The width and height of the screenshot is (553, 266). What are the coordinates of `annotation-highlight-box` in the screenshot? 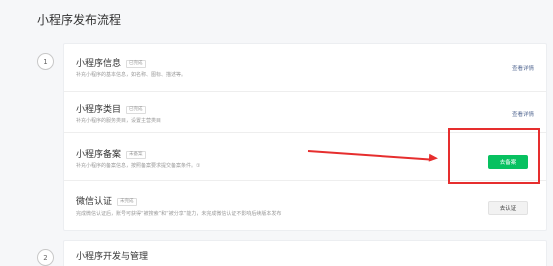 It's located at (494, 156).